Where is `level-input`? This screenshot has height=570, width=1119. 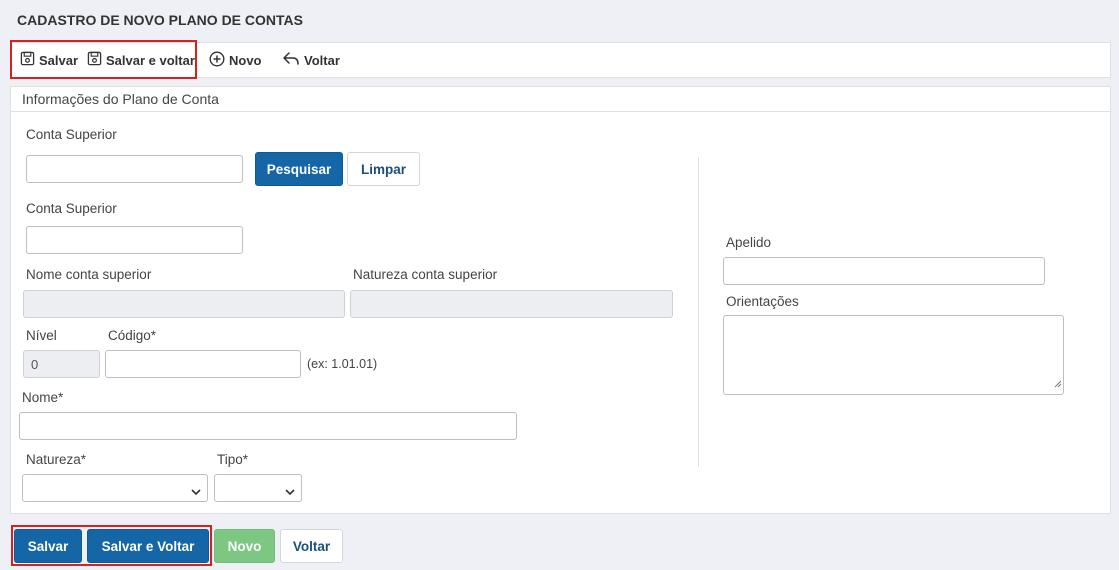
level-input is located at coordinates (61, 364).